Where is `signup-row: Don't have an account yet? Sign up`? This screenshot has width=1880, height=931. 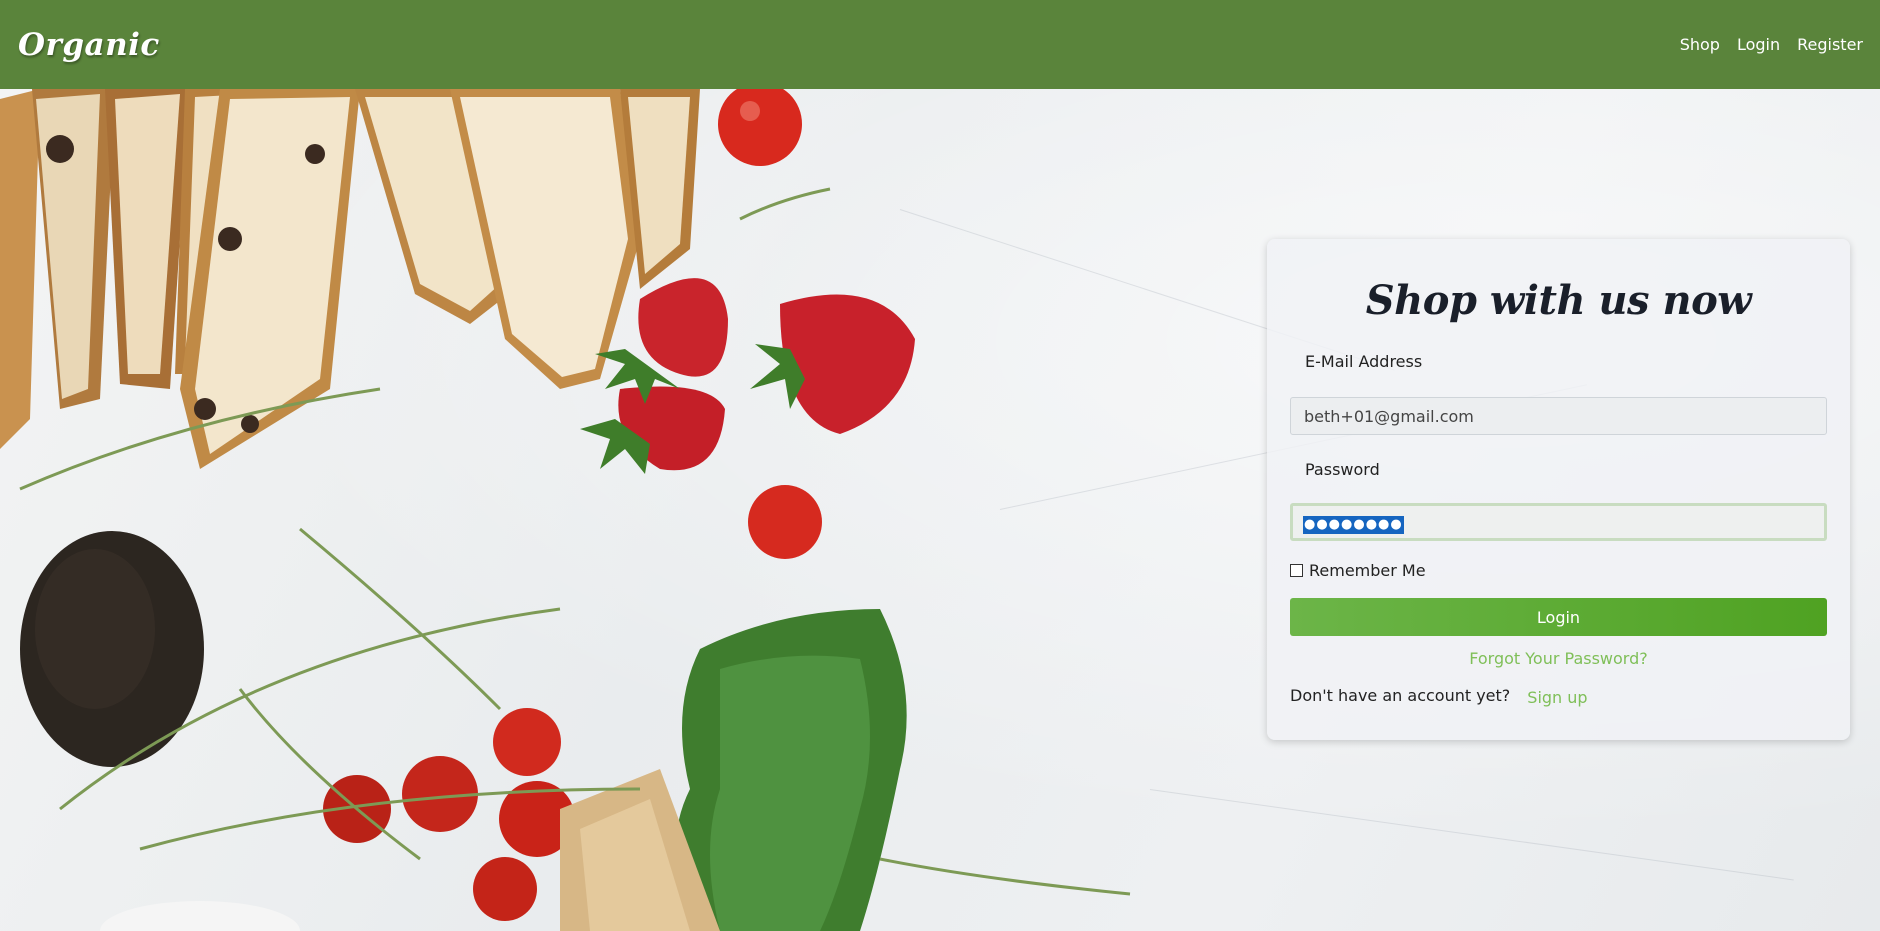 signup-row: Don't have an account yet? Sign up is located at coordinates (1439, 696).